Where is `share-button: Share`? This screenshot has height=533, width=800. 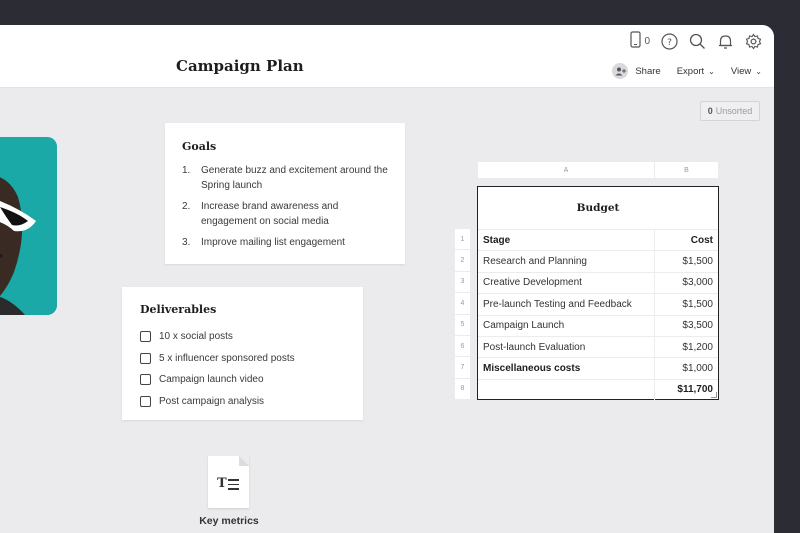
share-button: Share is located at coordinates (636, 71).